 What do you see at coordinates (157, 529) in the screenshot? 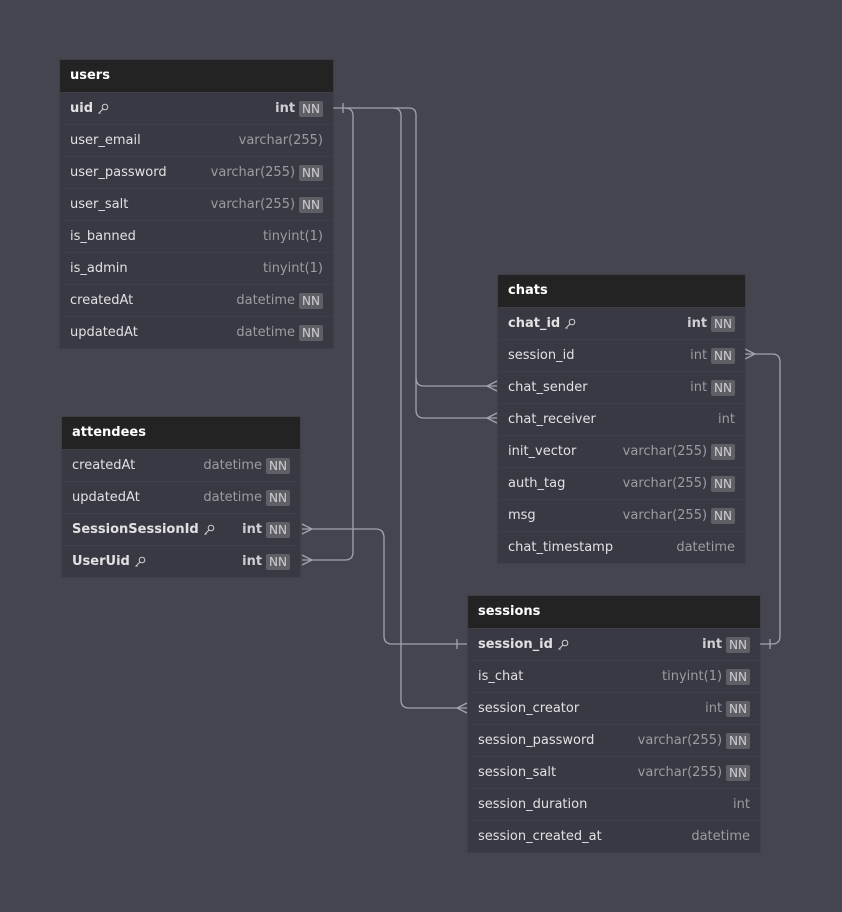
I see `field-name: SessionSessionId` at bounding box center [157, 529].